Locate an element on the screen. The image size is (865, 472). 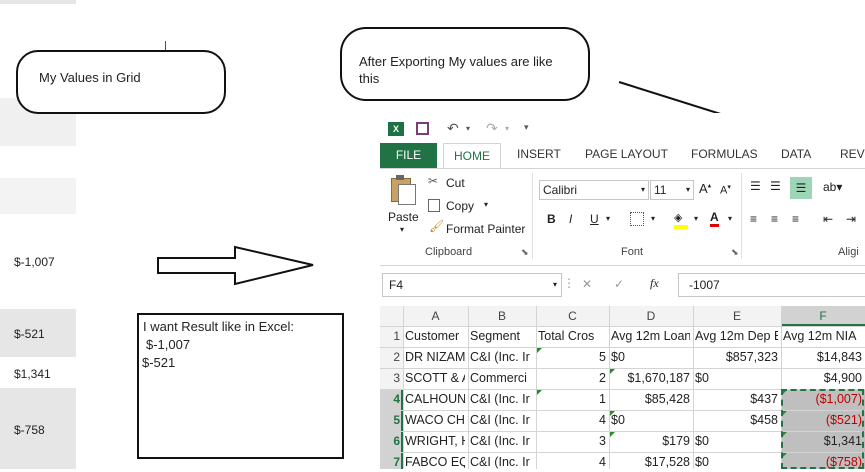
name-box: F4 ▾ is located at coordinates (472, 285).